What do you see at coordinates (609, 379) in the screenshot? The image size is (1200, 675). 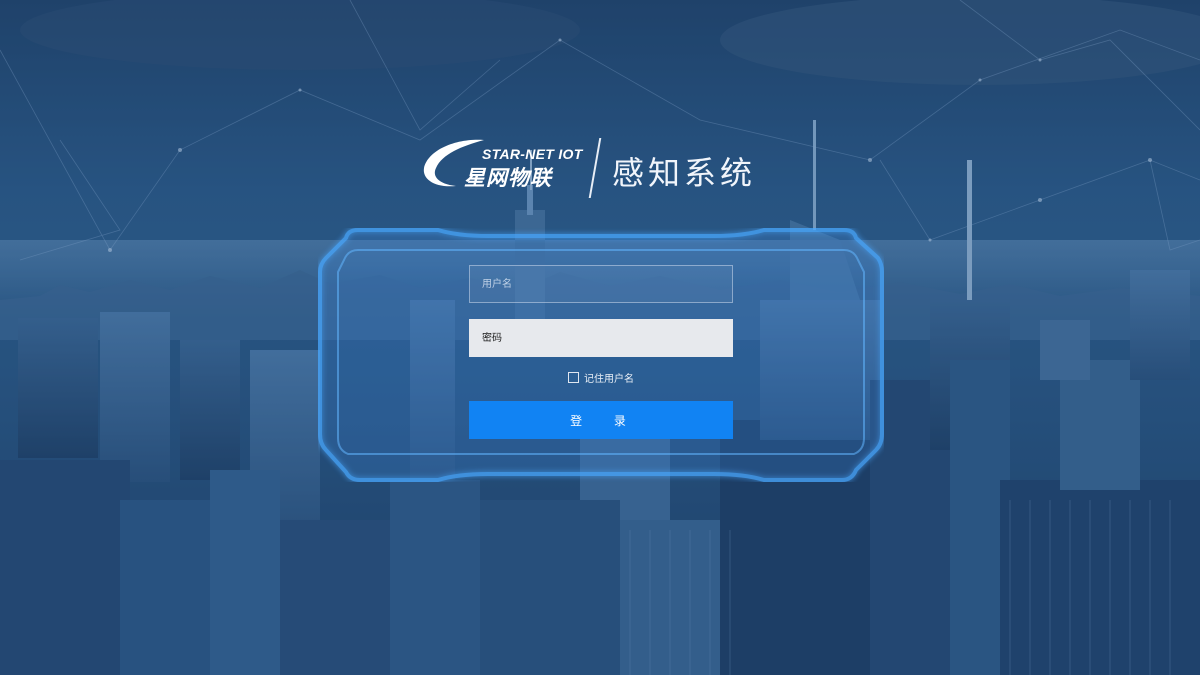 I see `remember-label: 记住用户名` at bounding box center [609, 379].